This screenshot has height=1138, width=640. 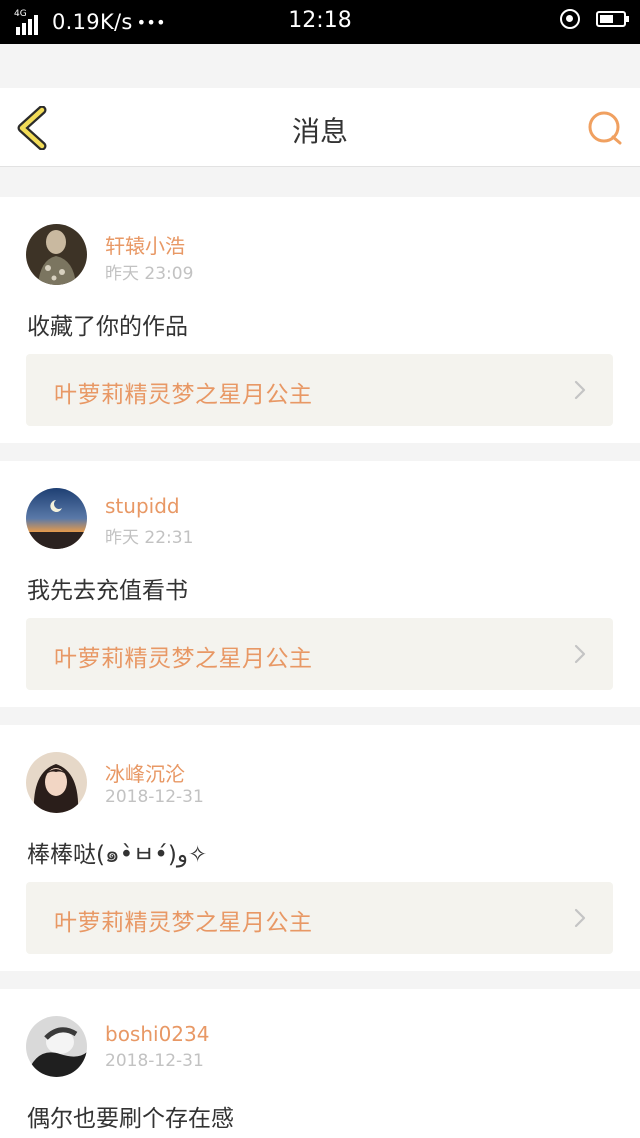 I want to click on message-text: 我先去充值看书, so click(x=107, y=591).